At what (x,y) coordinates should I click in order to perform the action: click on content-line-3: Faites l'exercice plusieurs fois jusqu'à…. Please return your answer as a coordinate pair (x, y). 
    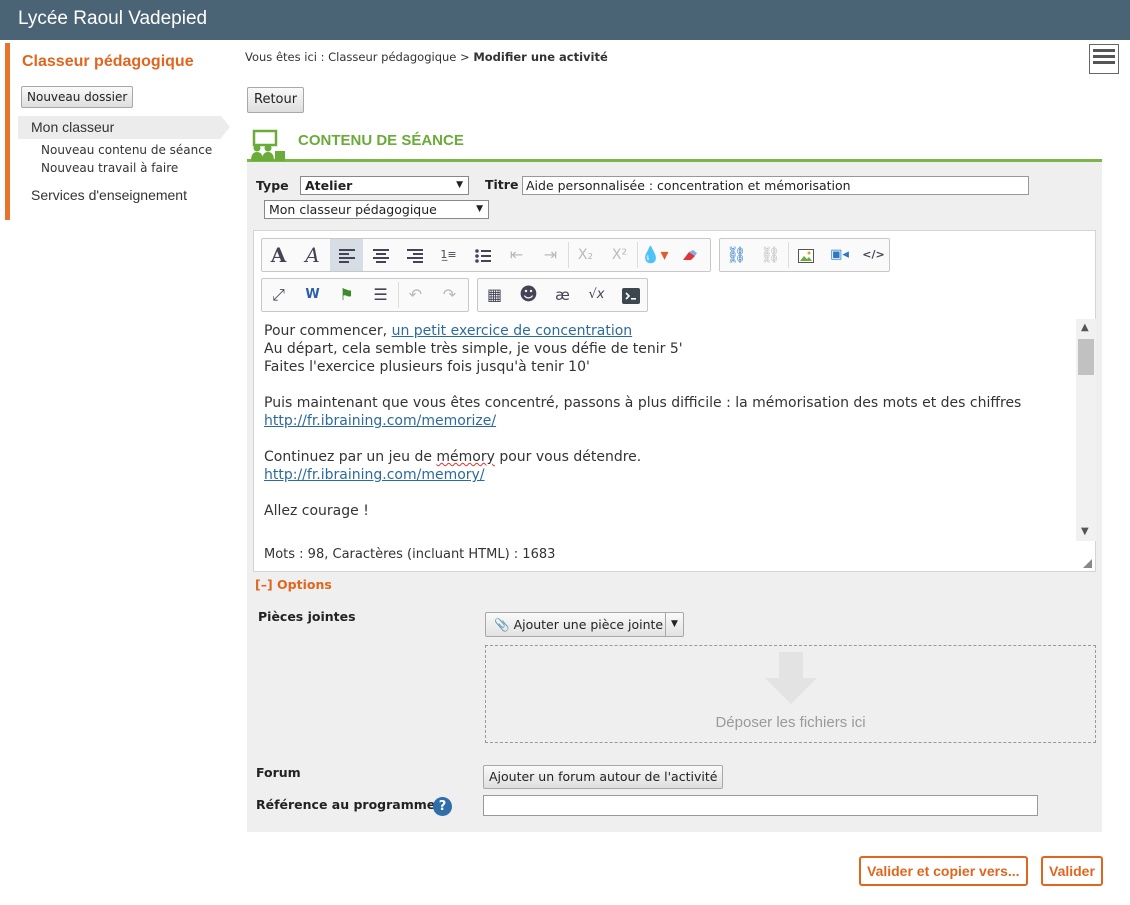
    Looking at the image, I should click on (427, 367).